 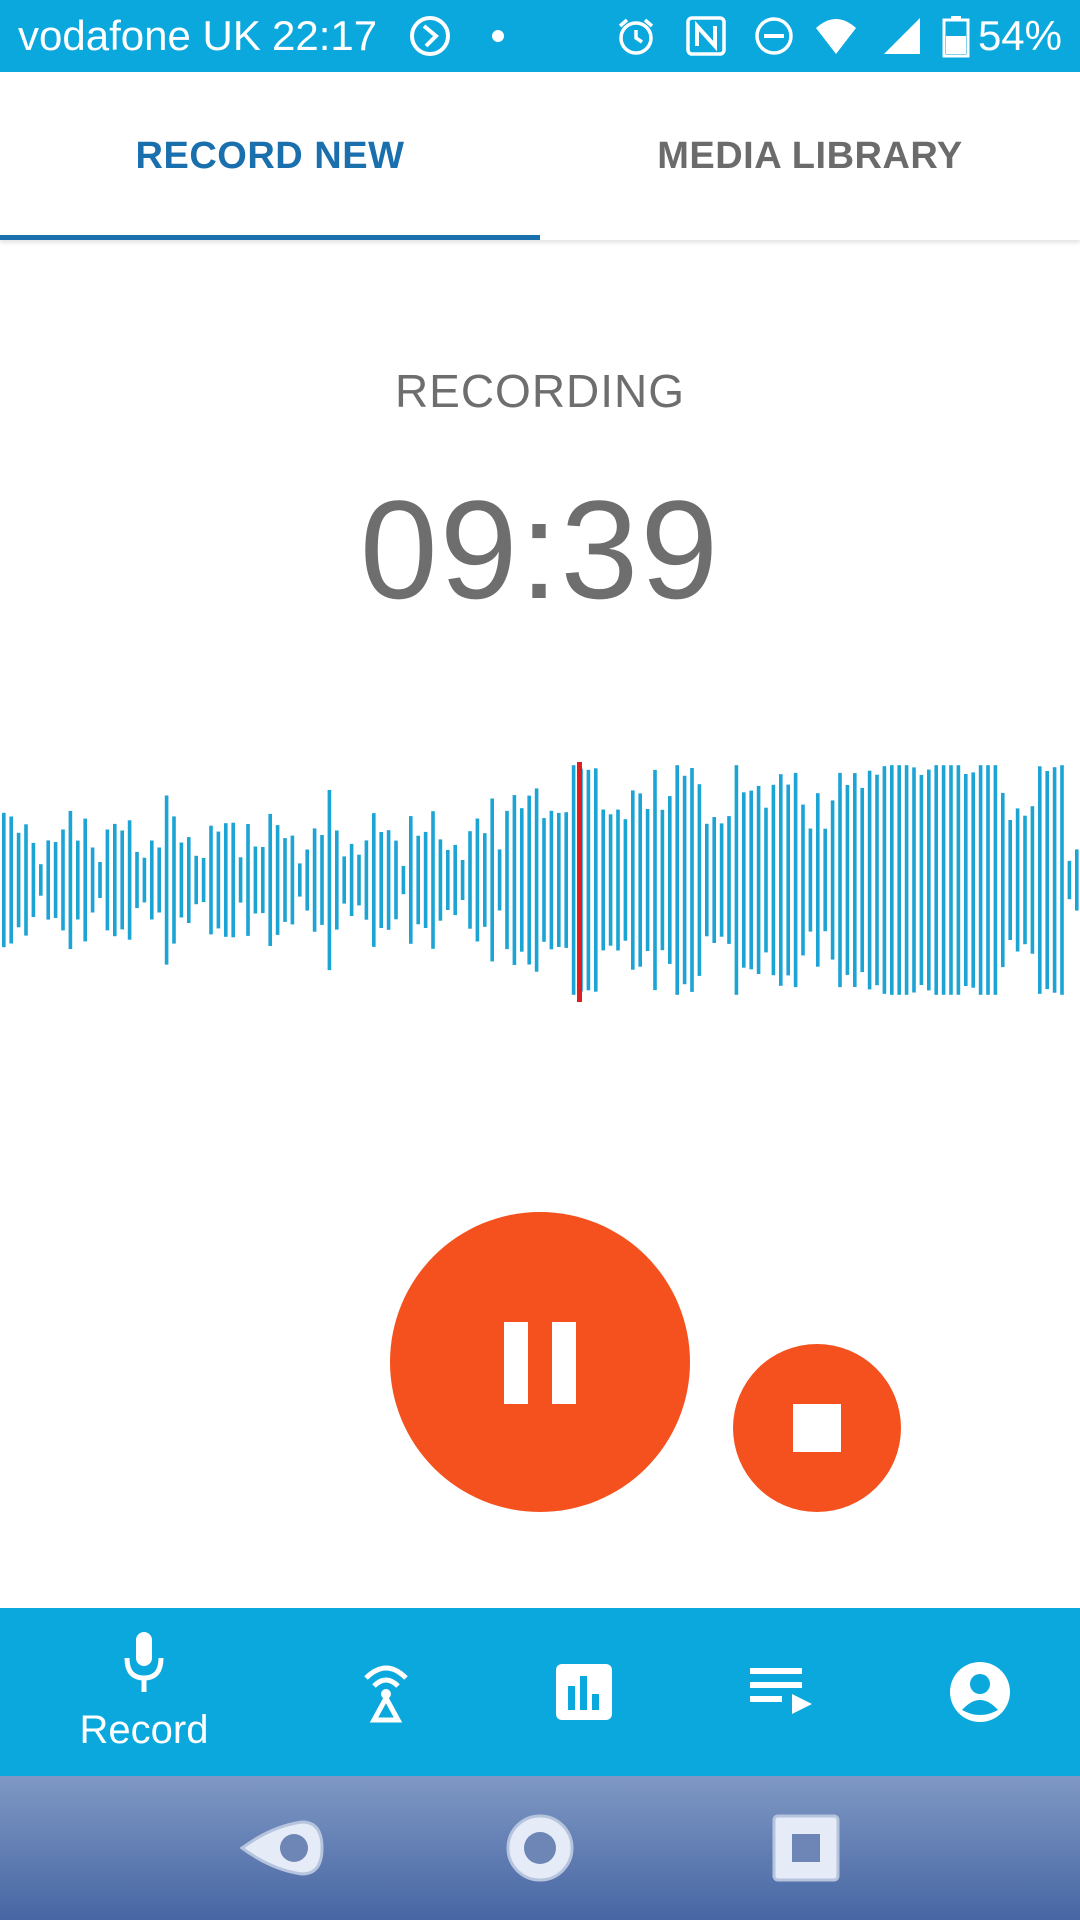 I want to click on nav-record: Record, so click(x=144, y=1692).